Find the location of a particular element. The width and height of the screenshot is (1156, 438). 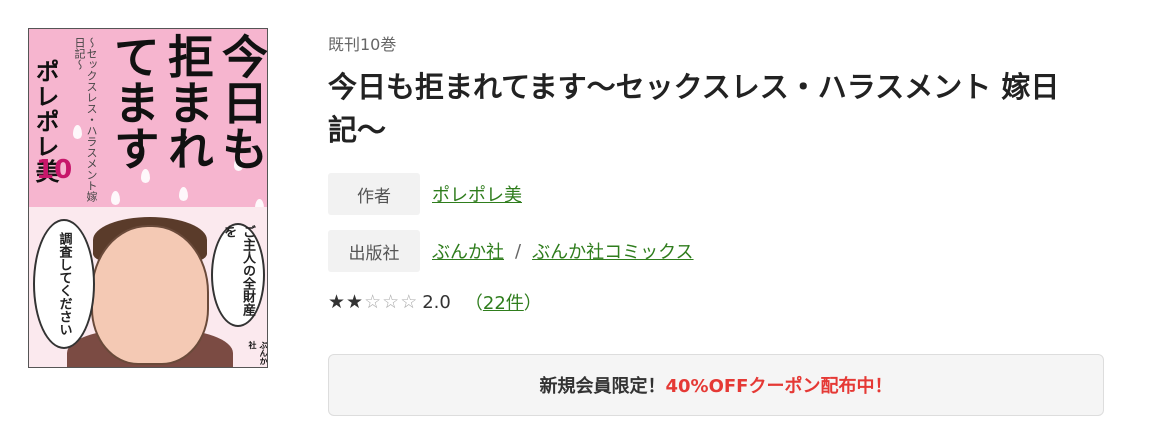

publisher-tag: 出版社 is located at coordinates (374, 251).